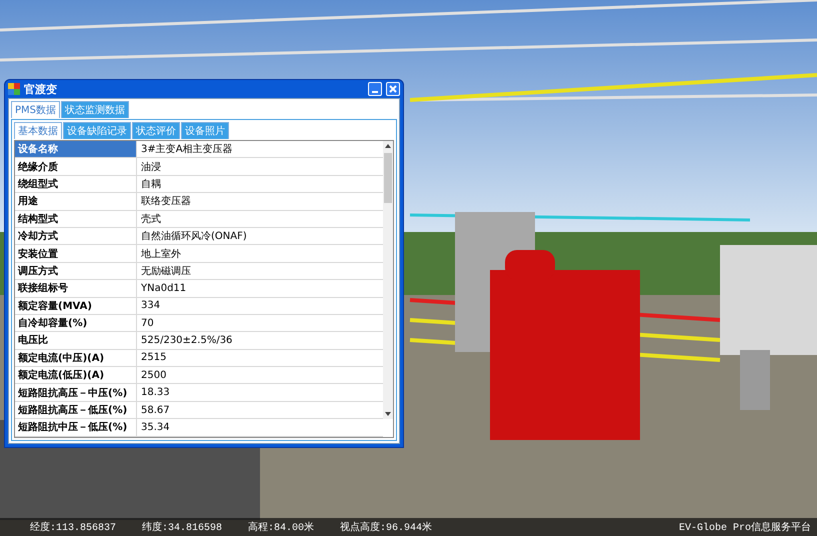  What do you see at coordinates (187, 150) in the screenshot?
I see `property-value-cell-text: 3#主变A相主变压器` at bounding box center [187, 150].